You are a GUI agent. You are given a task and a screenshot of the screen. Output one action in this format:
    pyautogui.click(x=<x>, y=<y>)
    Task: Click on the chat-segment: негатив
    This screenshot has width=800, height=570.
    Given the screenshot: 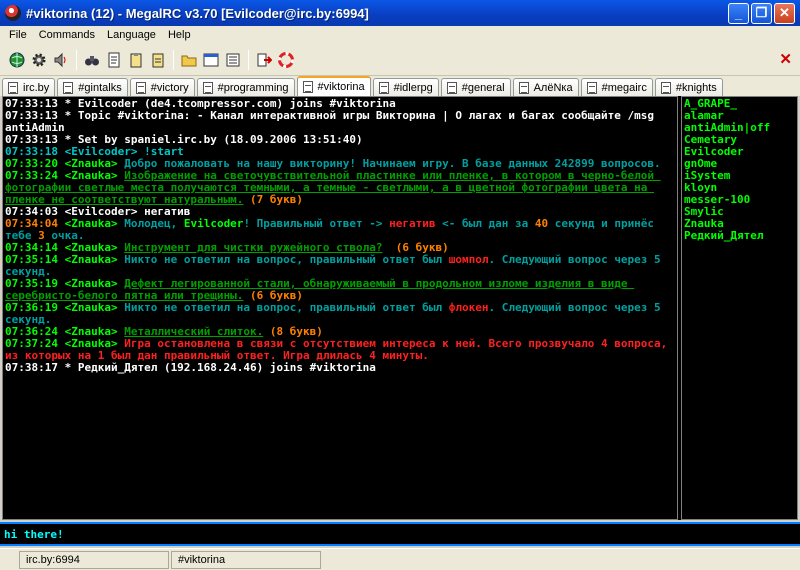 What is the action you would take?
    pyautogui.click(x=412, y=223)
    